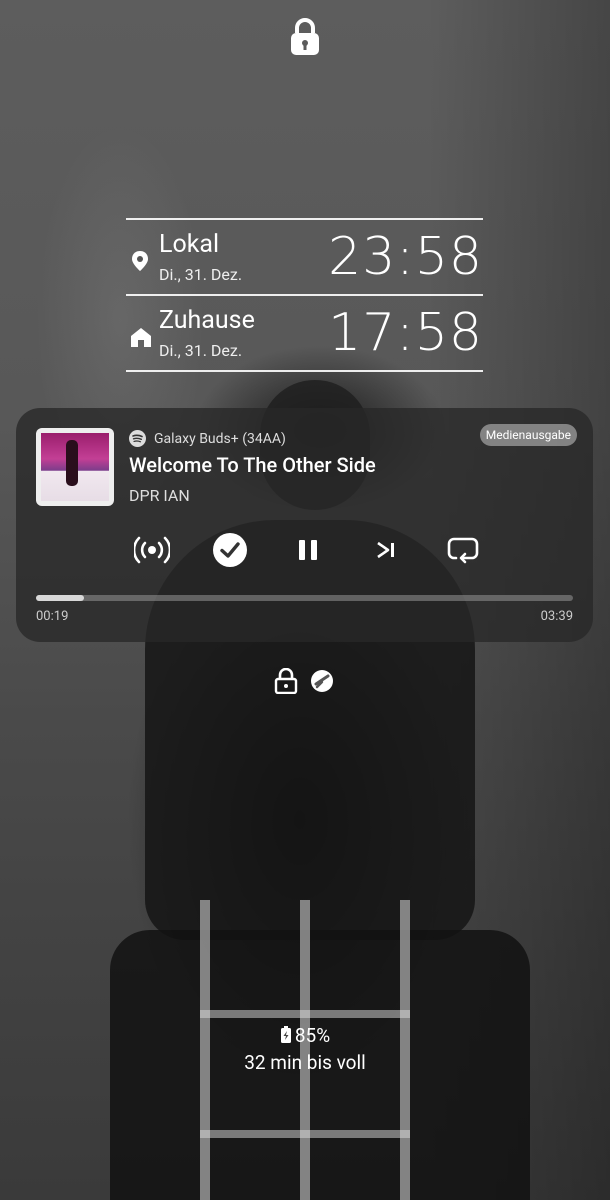 This screenshot has height=1200, width=610. Describe the element at coordinates (306, 682) in the screenshot. I see `lockscreen-status-icons` at that location.